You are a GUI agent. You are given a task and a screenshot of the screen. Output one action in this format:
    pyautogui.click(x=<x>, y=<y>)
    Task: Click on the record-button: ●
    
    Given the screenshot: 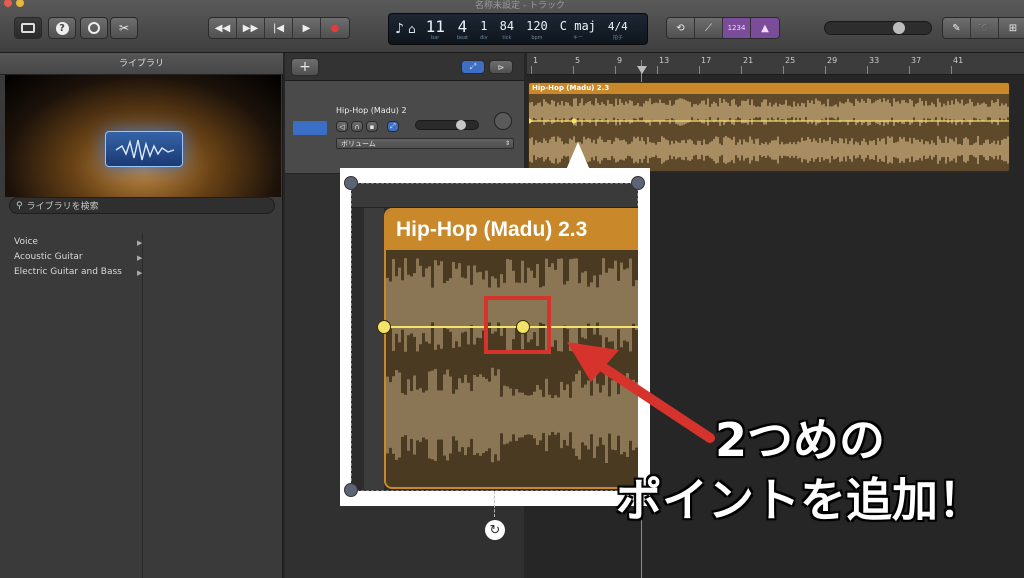 What is the action you would take?
    pyautogui.click(x=335, y=28)
    